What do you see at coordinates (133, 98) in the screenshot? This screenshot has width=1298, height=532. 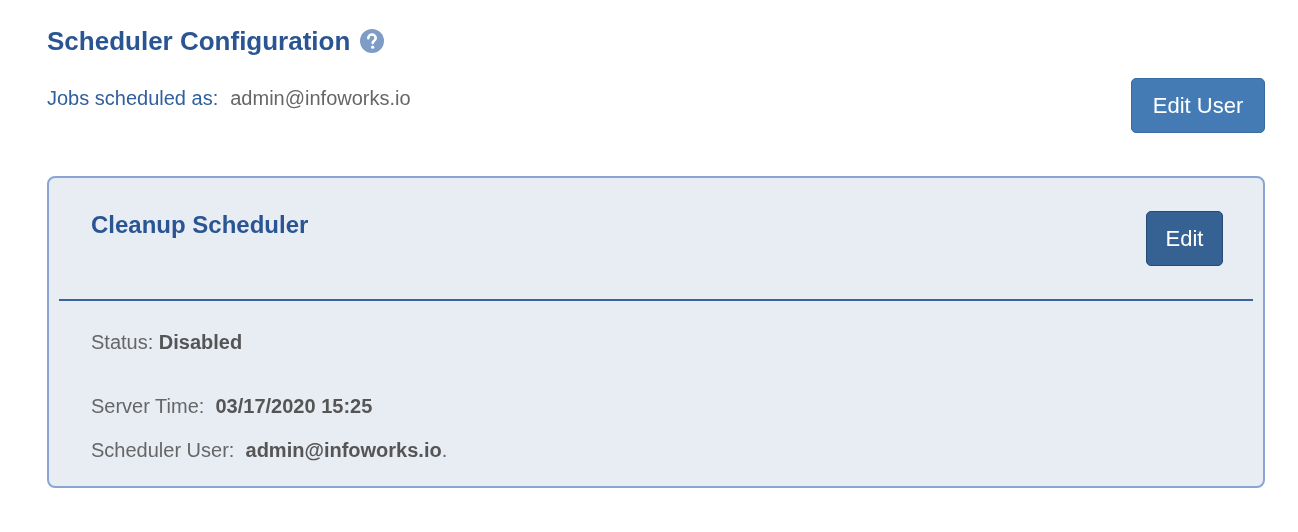 I see `jobs-label: Jobs scheduled as:` at bounding box center [133, 98].